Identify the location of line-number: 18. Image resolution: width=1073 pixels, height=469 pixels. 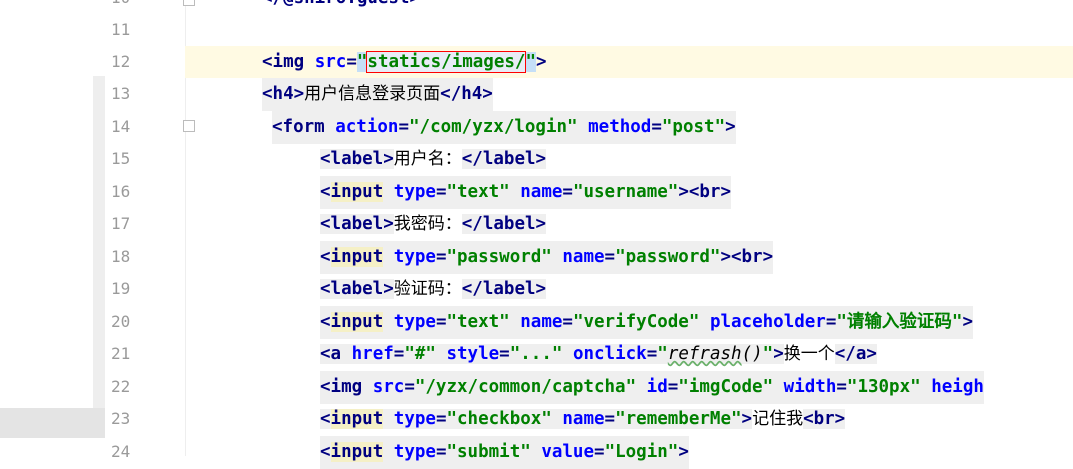
(121, 256).